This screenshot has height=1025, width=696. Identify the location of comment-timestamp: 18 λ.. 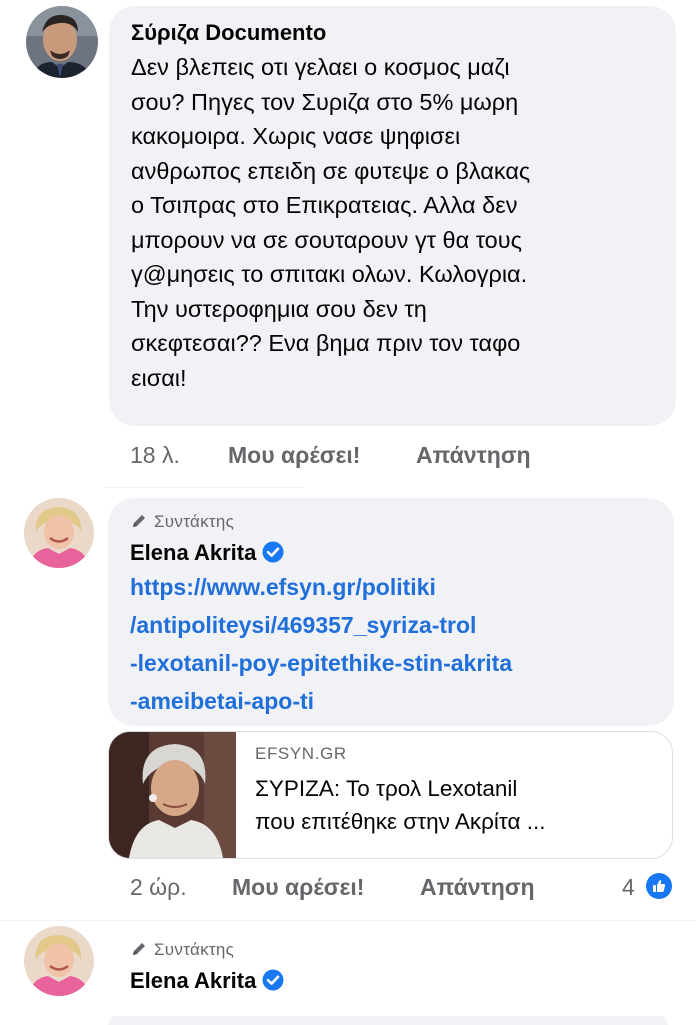
(155, 455).